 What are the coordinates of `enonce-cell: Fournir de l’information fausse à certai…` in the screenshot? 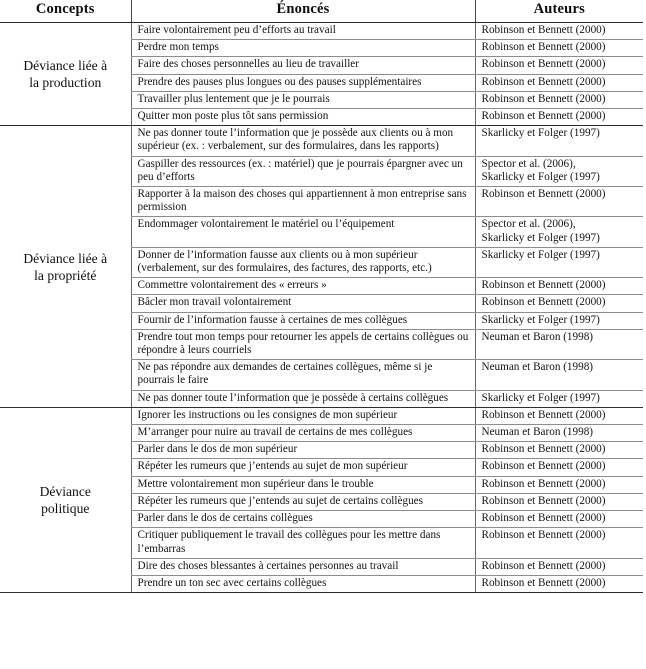 It's located at (302, 321).